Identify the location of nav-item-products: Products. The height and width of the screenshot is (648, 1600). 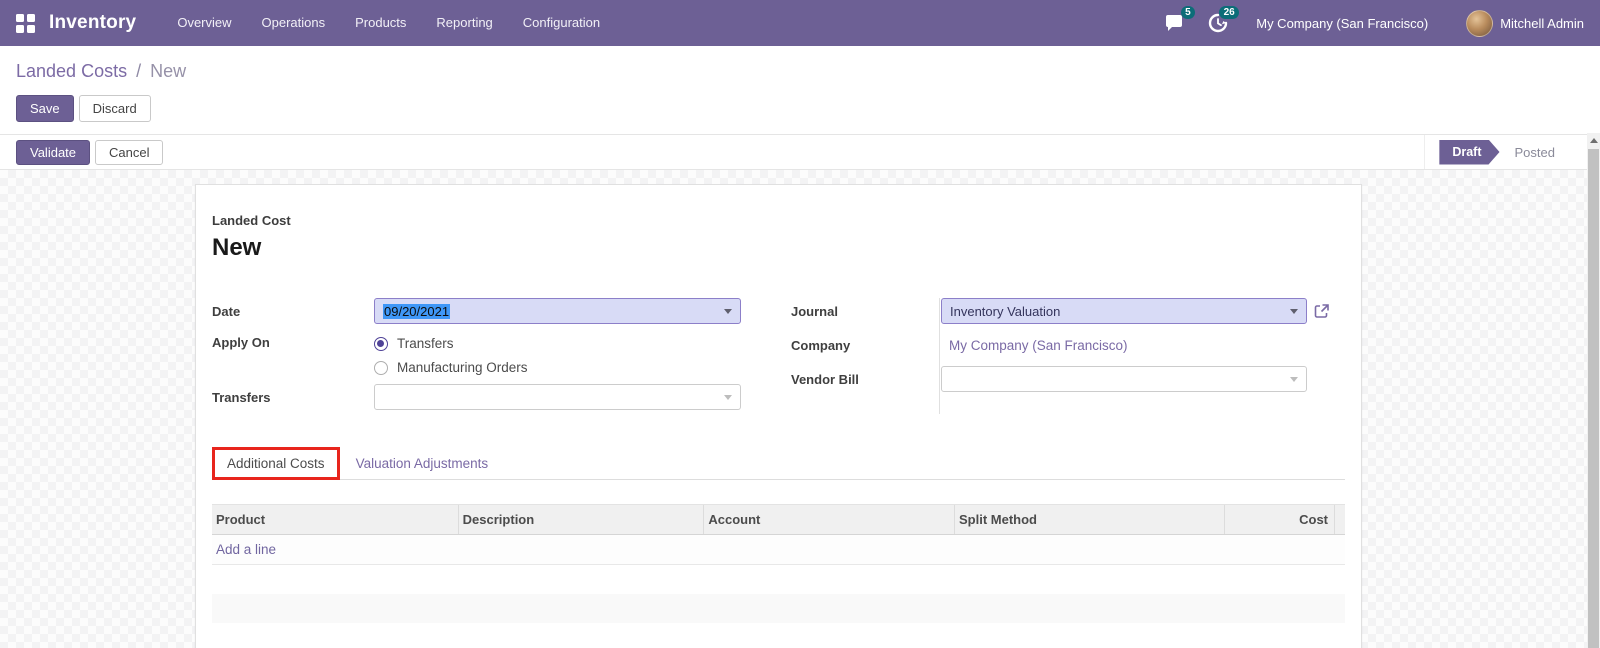
(380, 23).